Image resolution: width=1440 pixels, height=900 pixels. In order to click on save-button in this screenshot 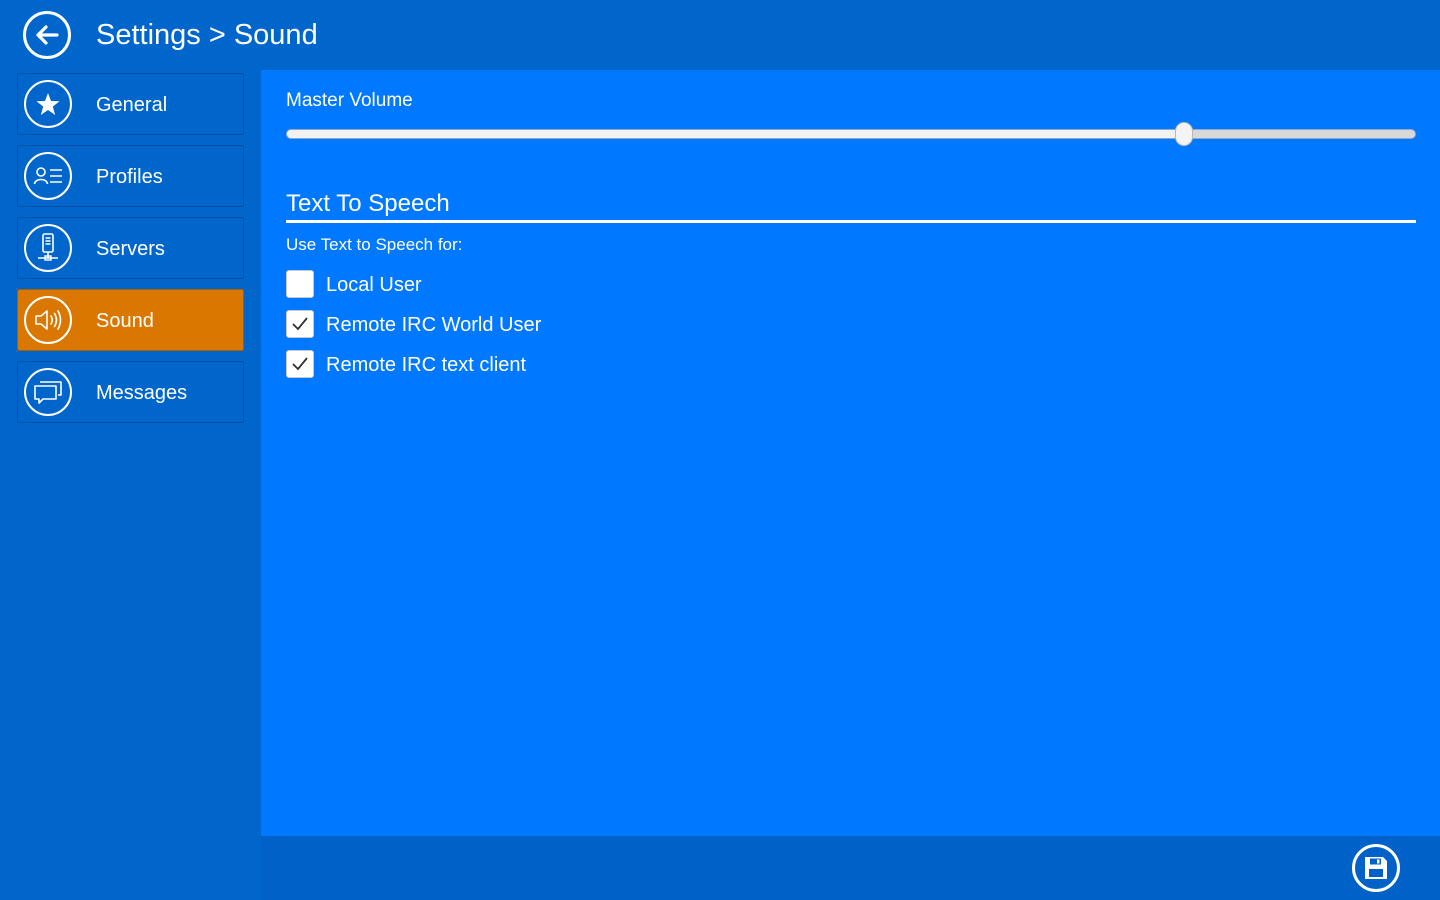, I will do `click(1376, 868)`.